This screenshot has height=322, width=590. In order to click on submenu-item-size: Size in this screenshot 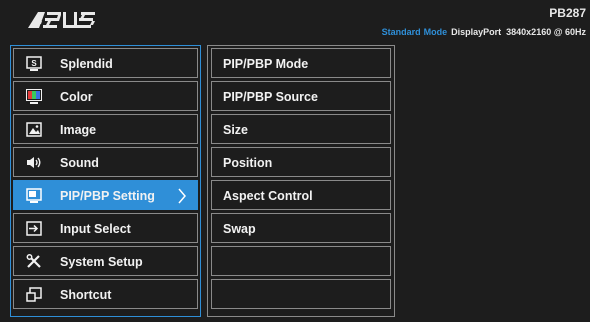, I will do `click(301, 129)`.